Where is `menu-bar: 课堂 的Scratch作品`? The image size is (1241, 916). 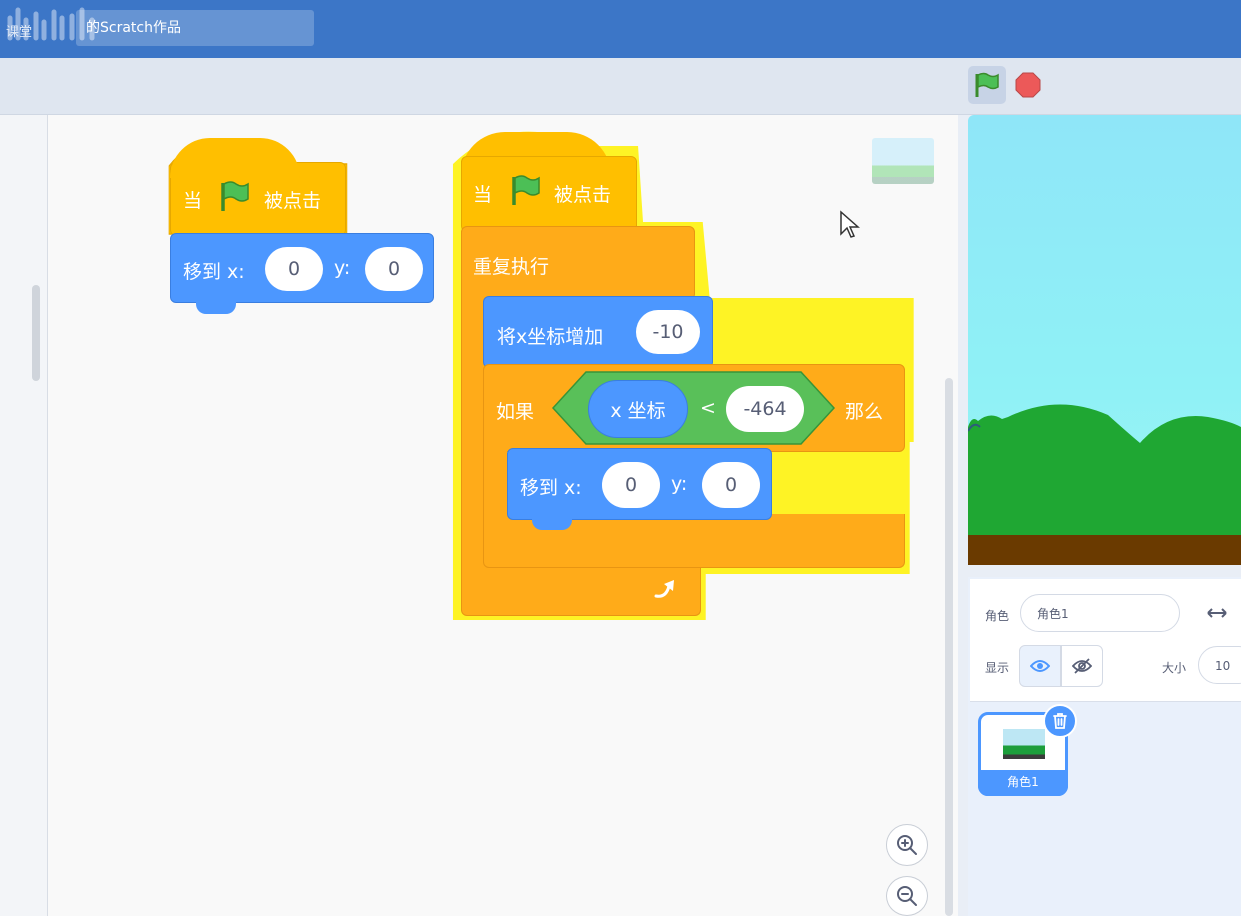 menu-bar: 课堂 的Scratch作品 is located at coordinates (620, 29).